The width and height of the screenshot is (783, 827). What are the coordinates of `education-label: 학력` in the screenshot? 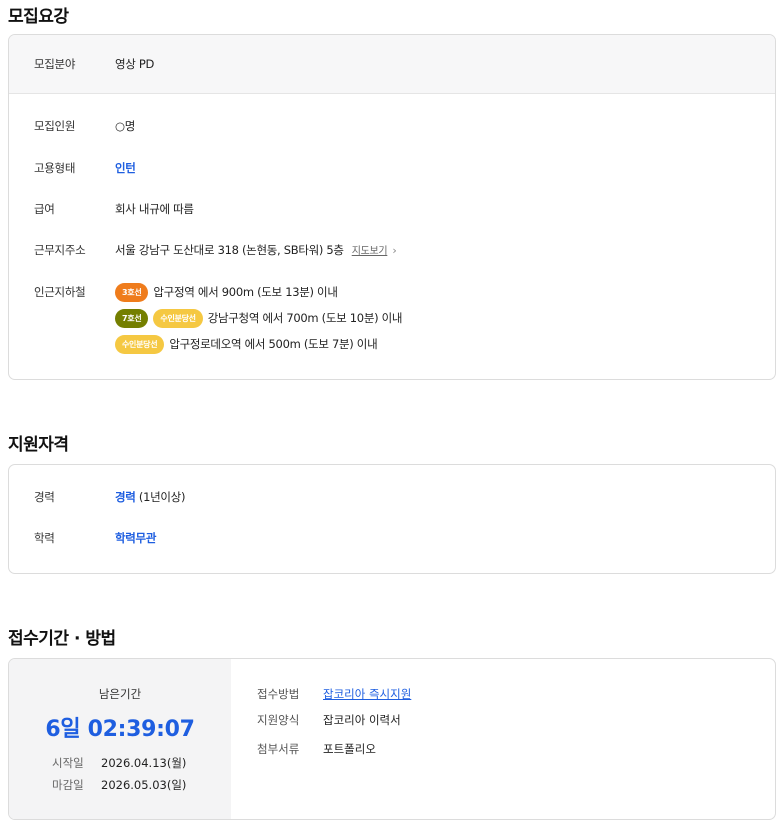 It's located at (44, 538).